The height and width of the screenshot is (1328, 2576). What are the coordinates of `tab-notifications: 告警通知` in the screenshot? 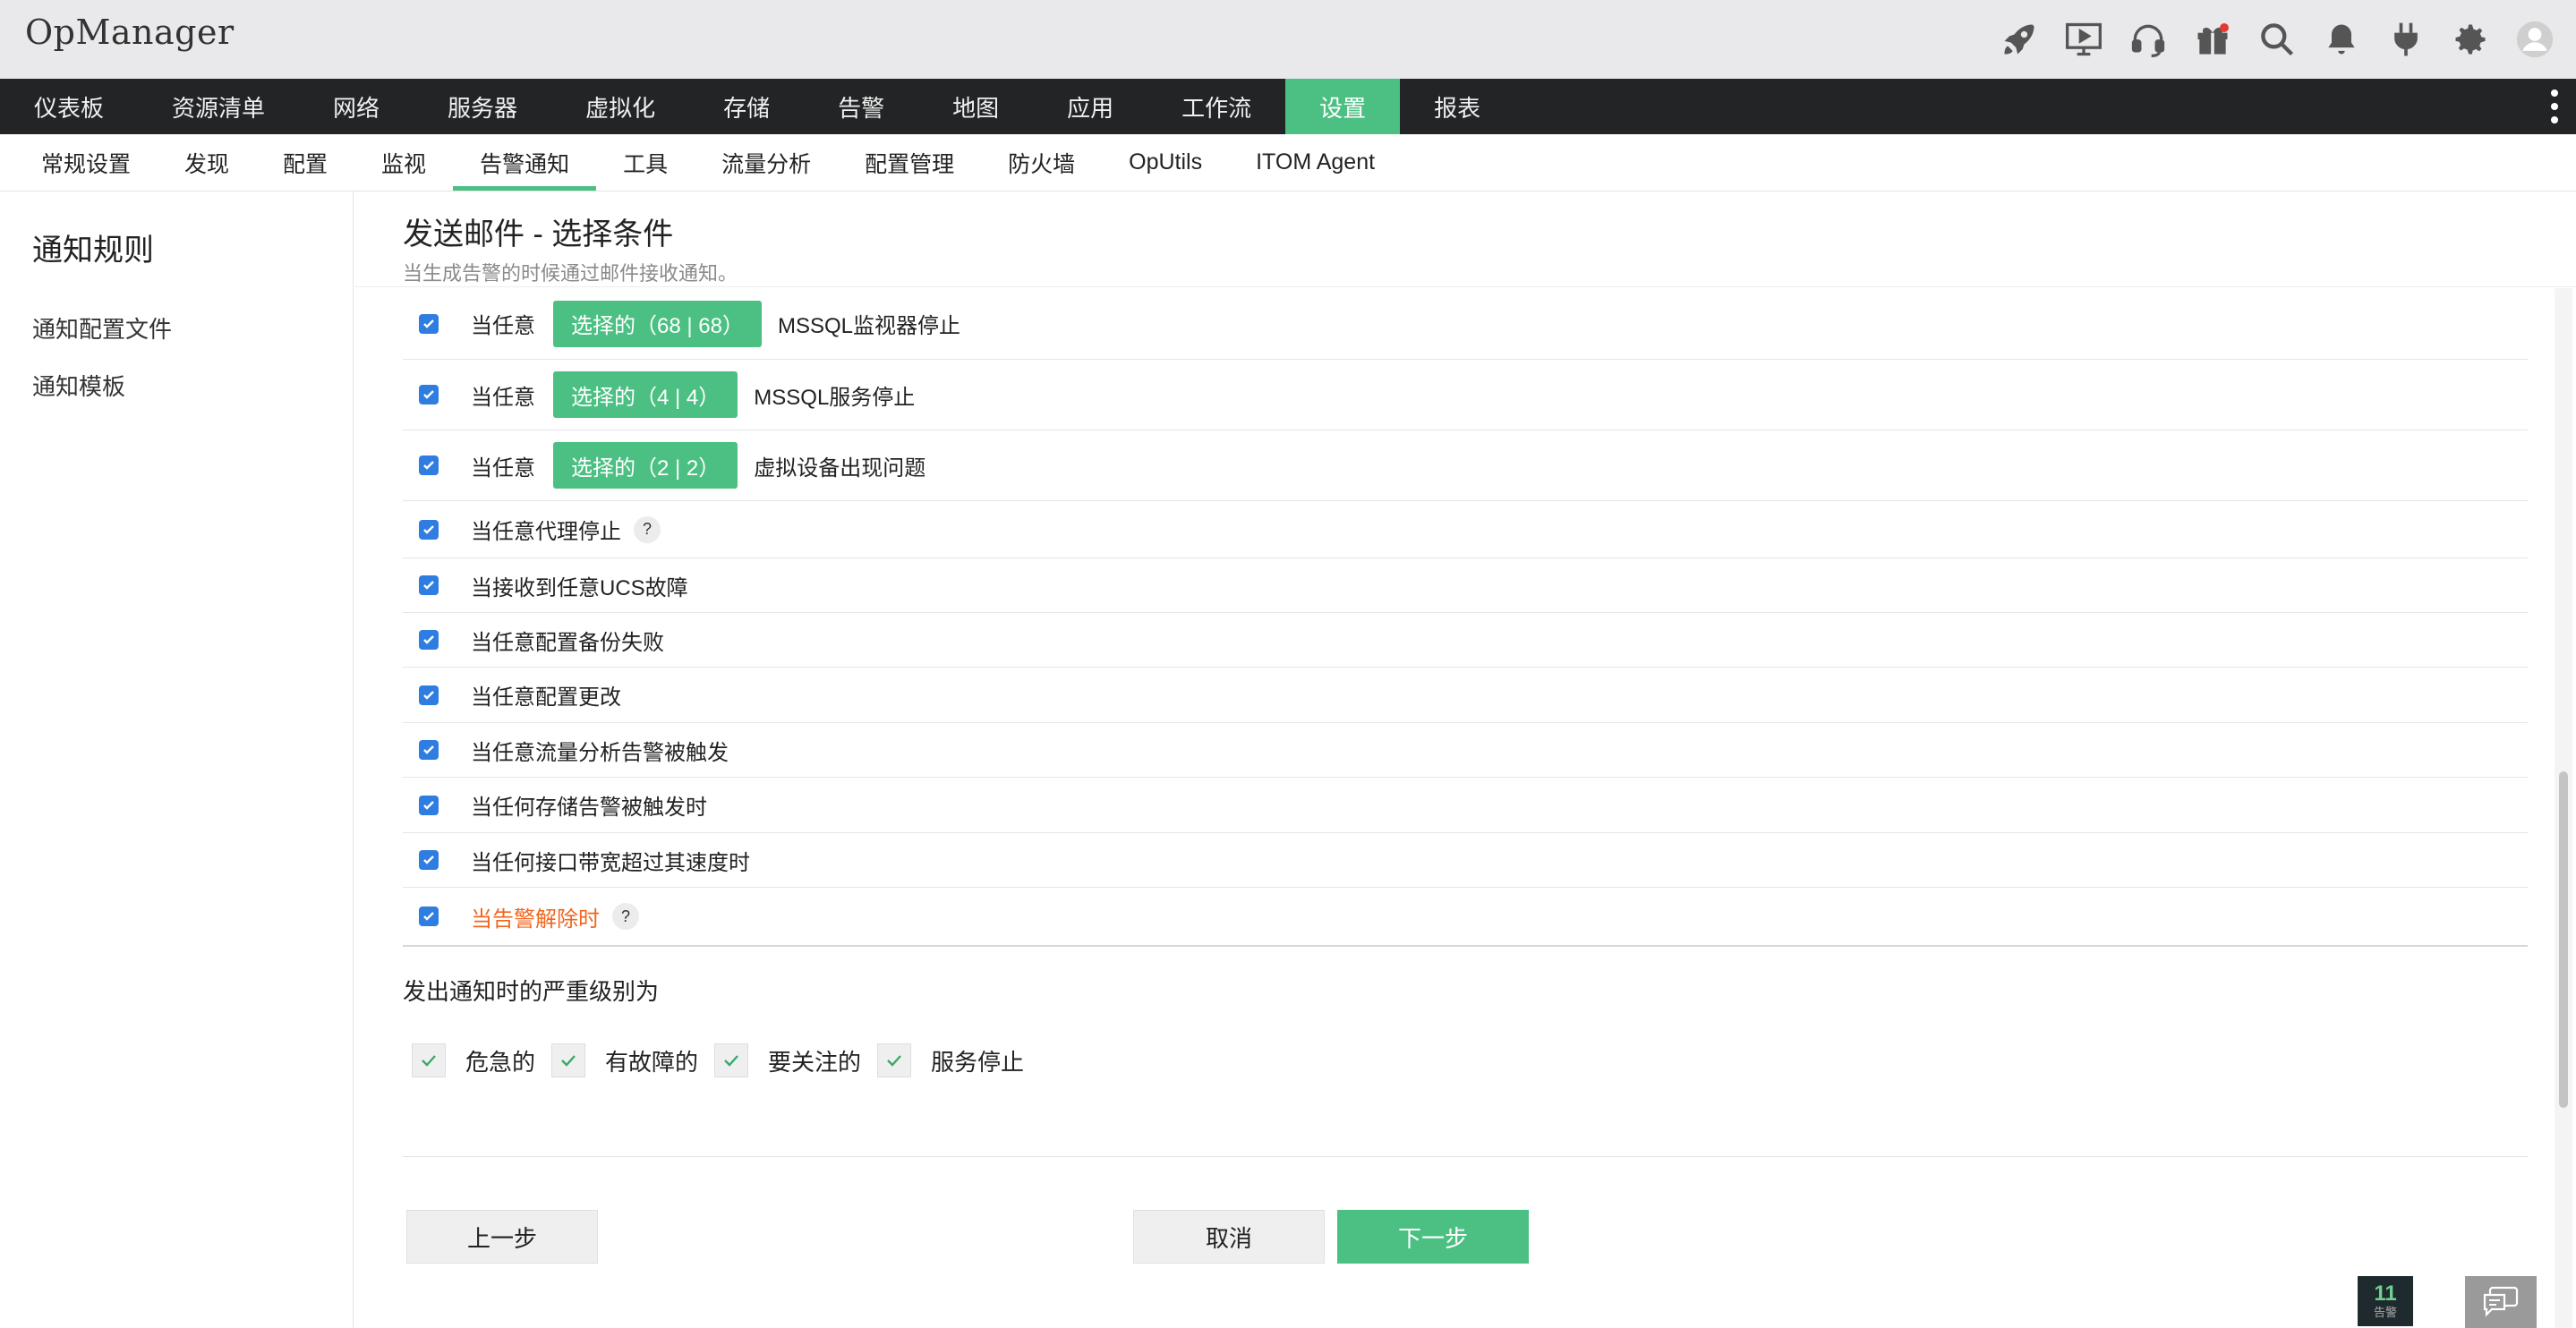 It's located at (525, 162).